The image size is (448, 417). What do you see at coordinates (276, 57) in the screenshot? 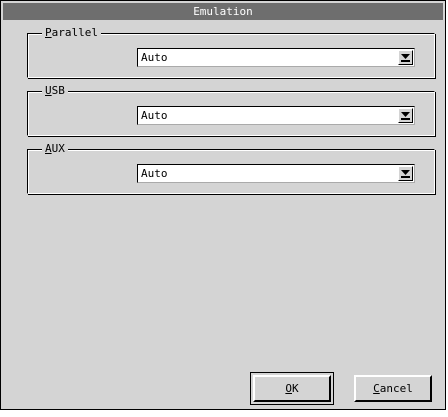
I see `parallel-emulation-select: Auto` at bounding box center [276, 57].